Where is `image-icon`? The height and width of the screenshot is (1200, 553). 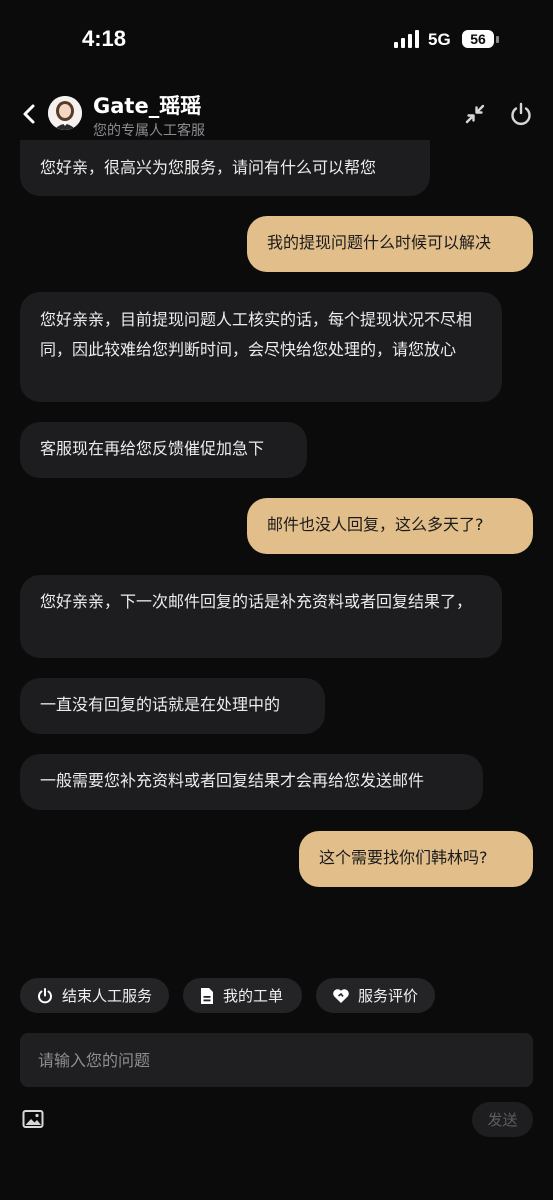 image-icon is located at coordinates (33, 1119).